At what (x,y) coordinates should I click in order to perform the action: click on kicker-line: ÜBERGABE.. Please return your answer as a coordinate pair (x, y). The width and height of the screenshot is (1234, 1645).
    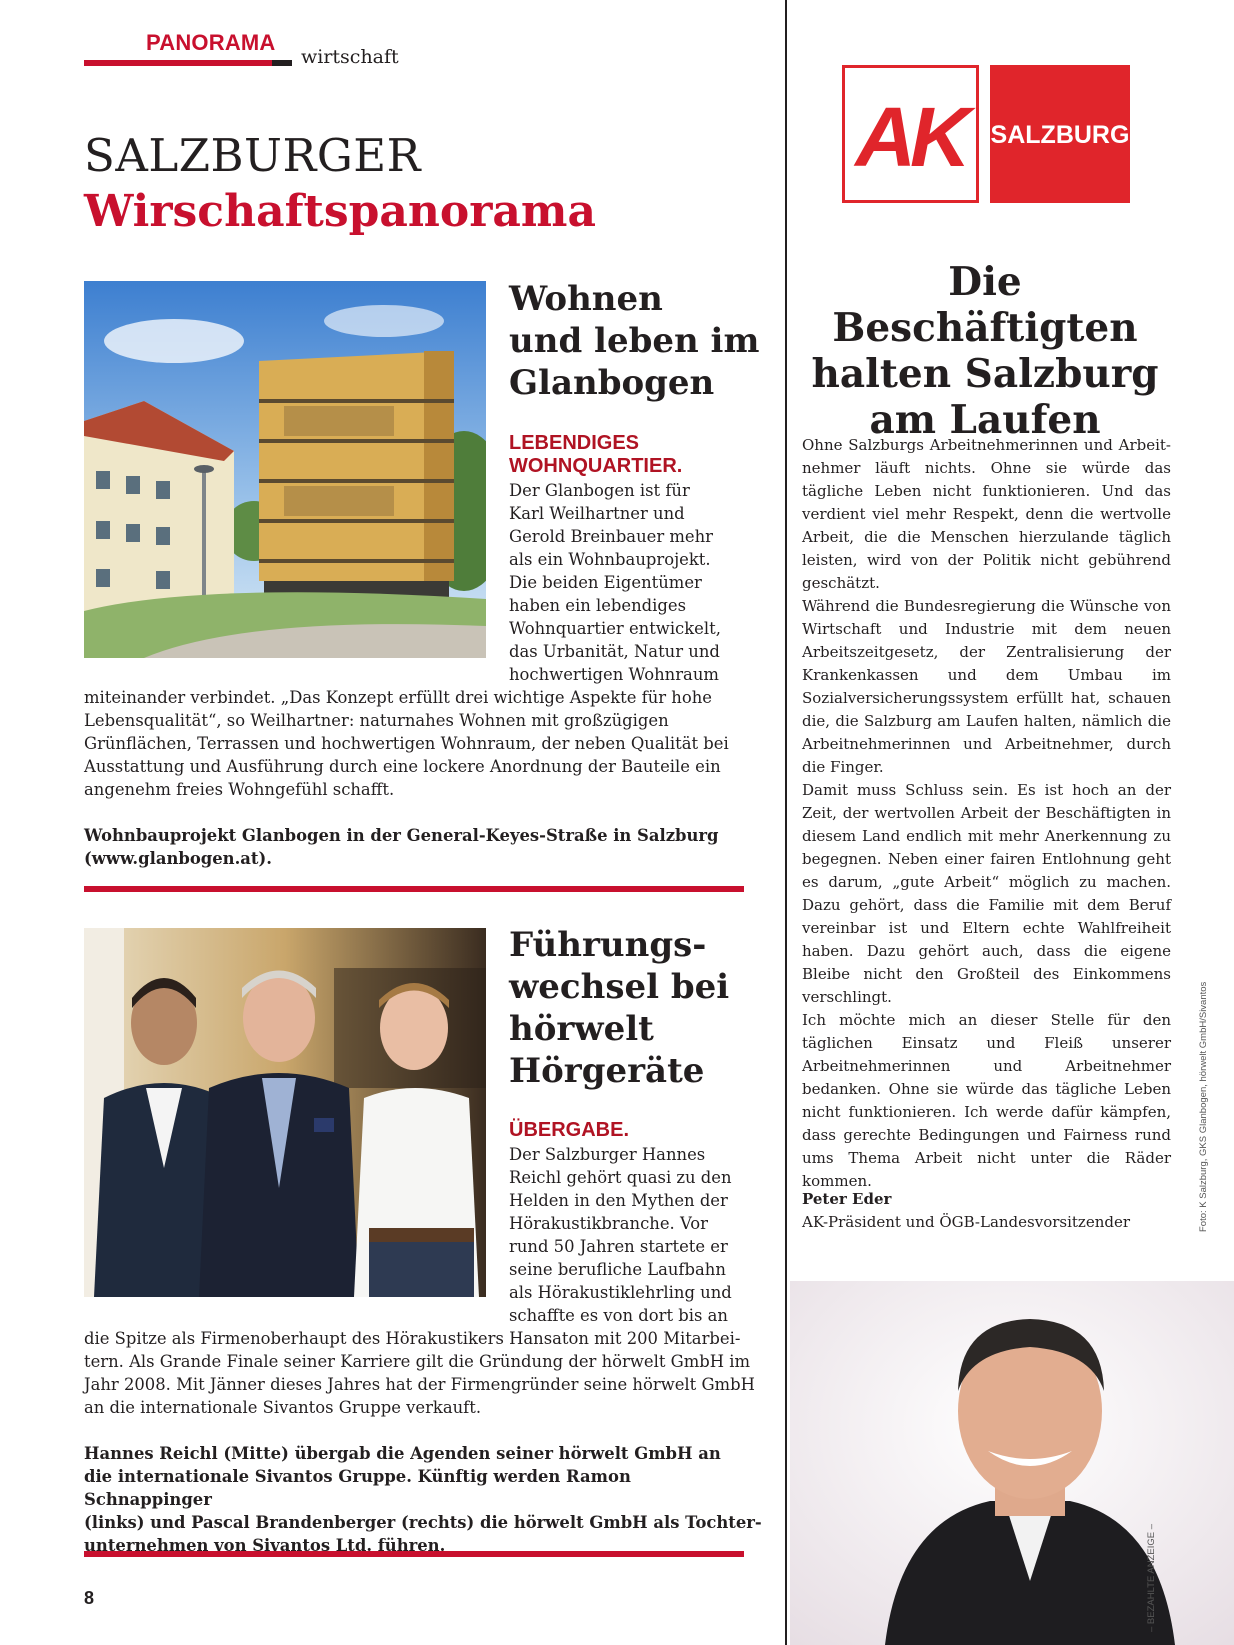
    Looking at the image, I should click on (569, 1130).